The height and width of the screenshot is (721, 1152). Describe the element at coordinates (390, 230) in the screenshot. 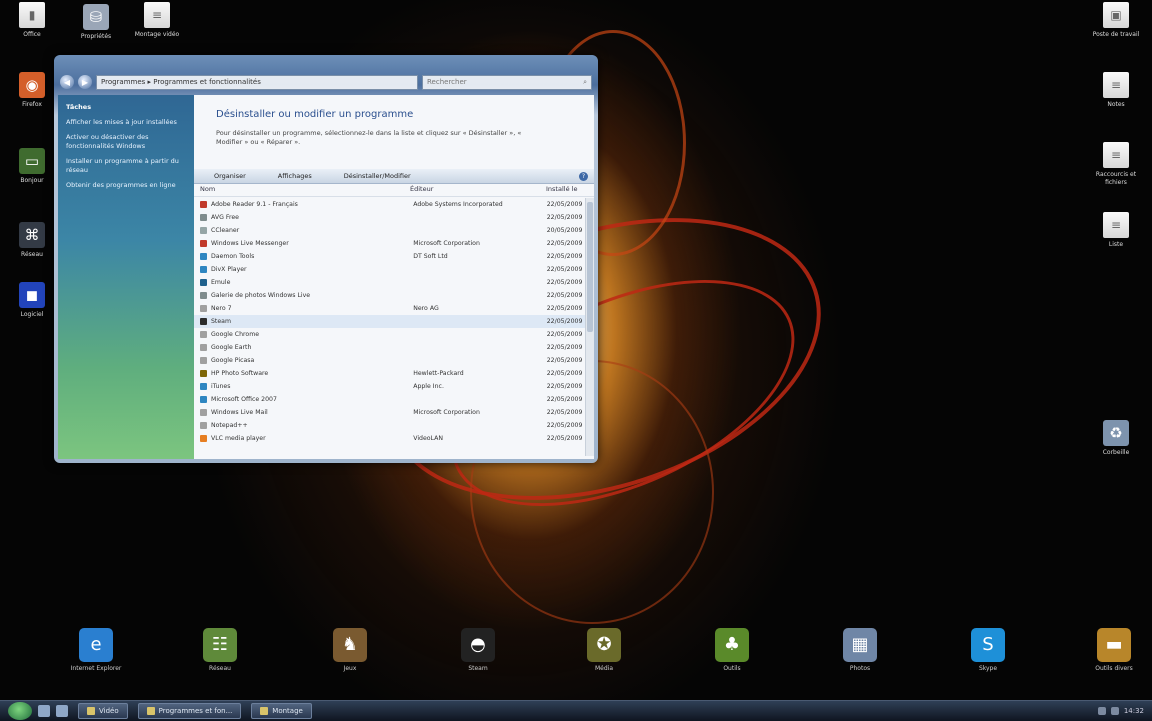

I see `program-row: CCleaner 20/05/2009` at that location.